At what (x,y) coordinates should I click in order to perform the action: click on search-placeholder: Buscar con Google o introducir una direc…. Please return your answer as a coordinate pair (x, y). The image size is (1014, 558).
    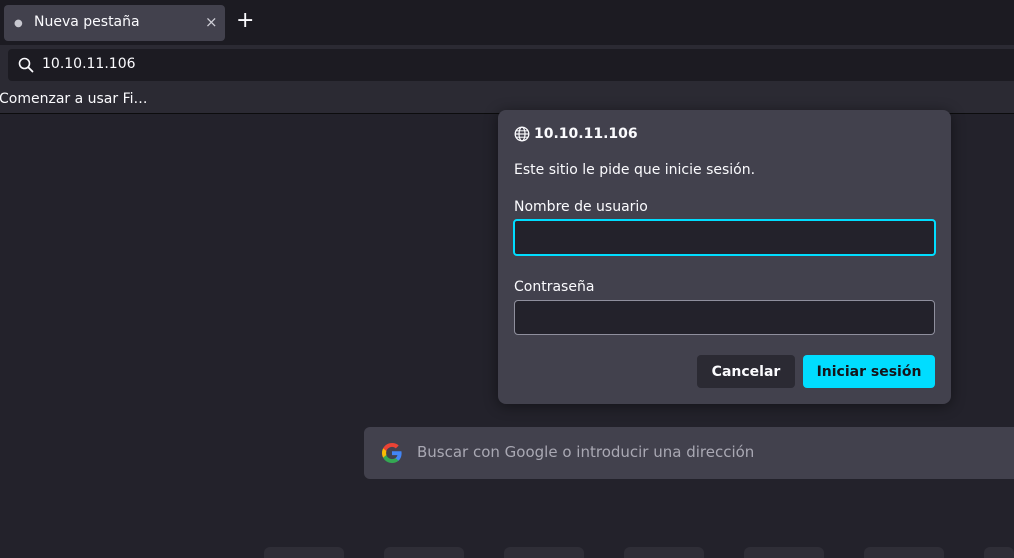
    Looking at the image, I should click on (586, 452).